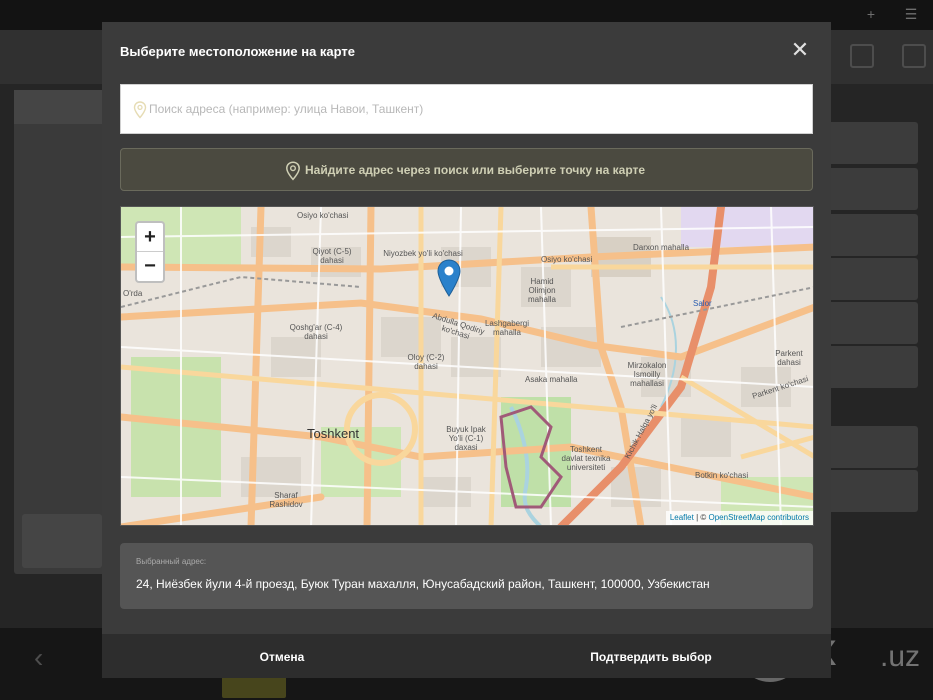 This screenshot has height=700, width=933. What do you see at coordinates (474, 109) in the screenshot?
I see `address-search-input` at bounding box center [474, 109].